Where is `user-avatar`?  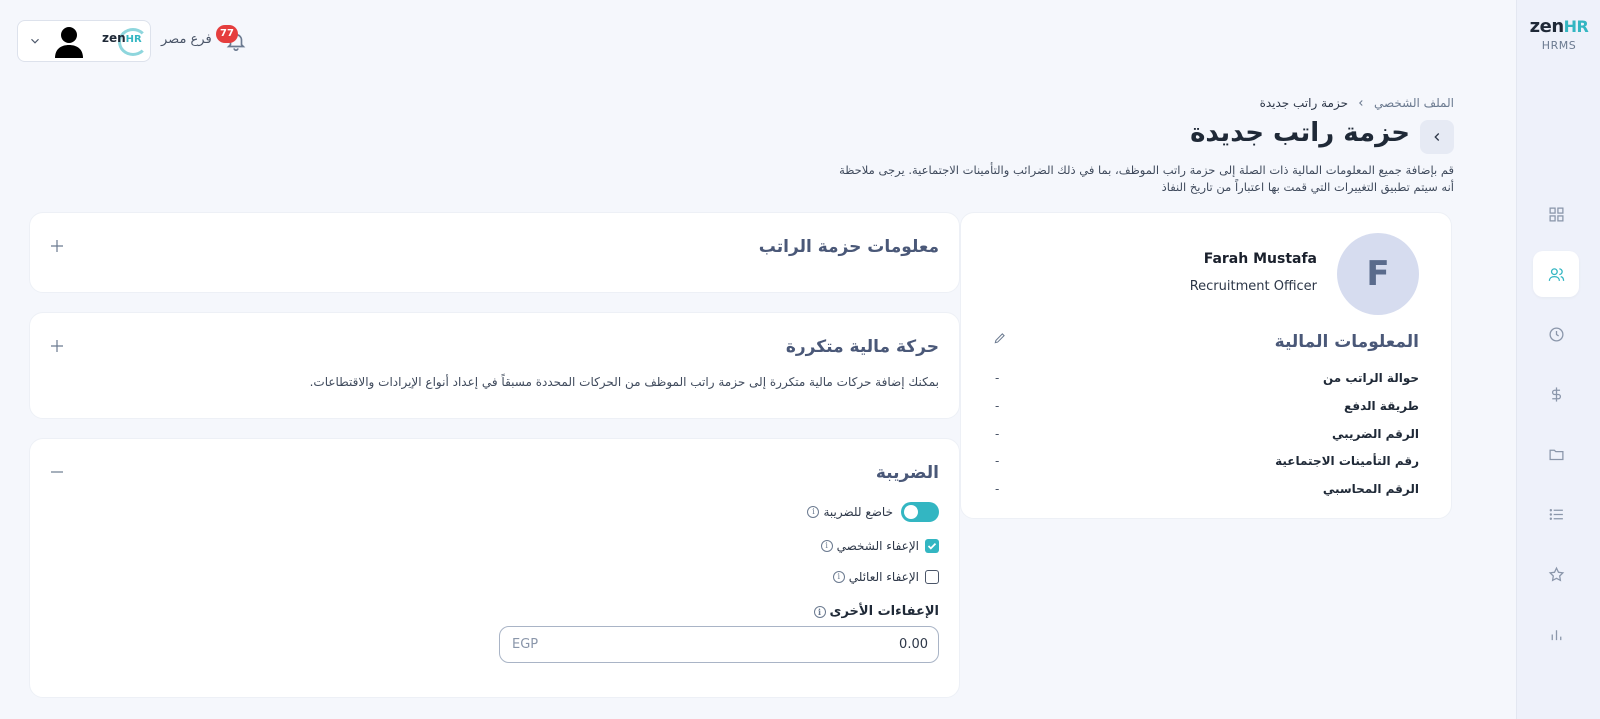
user-avatar is located at coordinates (69, 42).